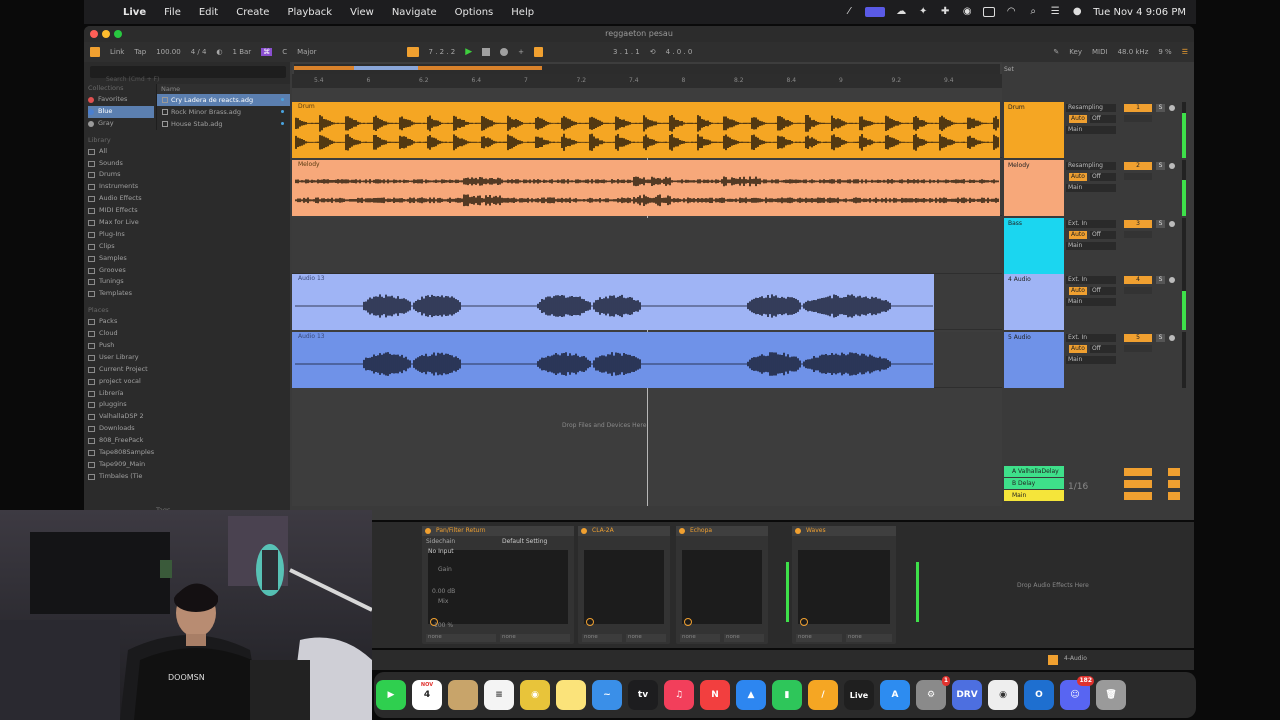  What do you see at coordinates (571, 695) in the screenshot?
I see `dock-notes-icon` at bounding box center [571, 695].